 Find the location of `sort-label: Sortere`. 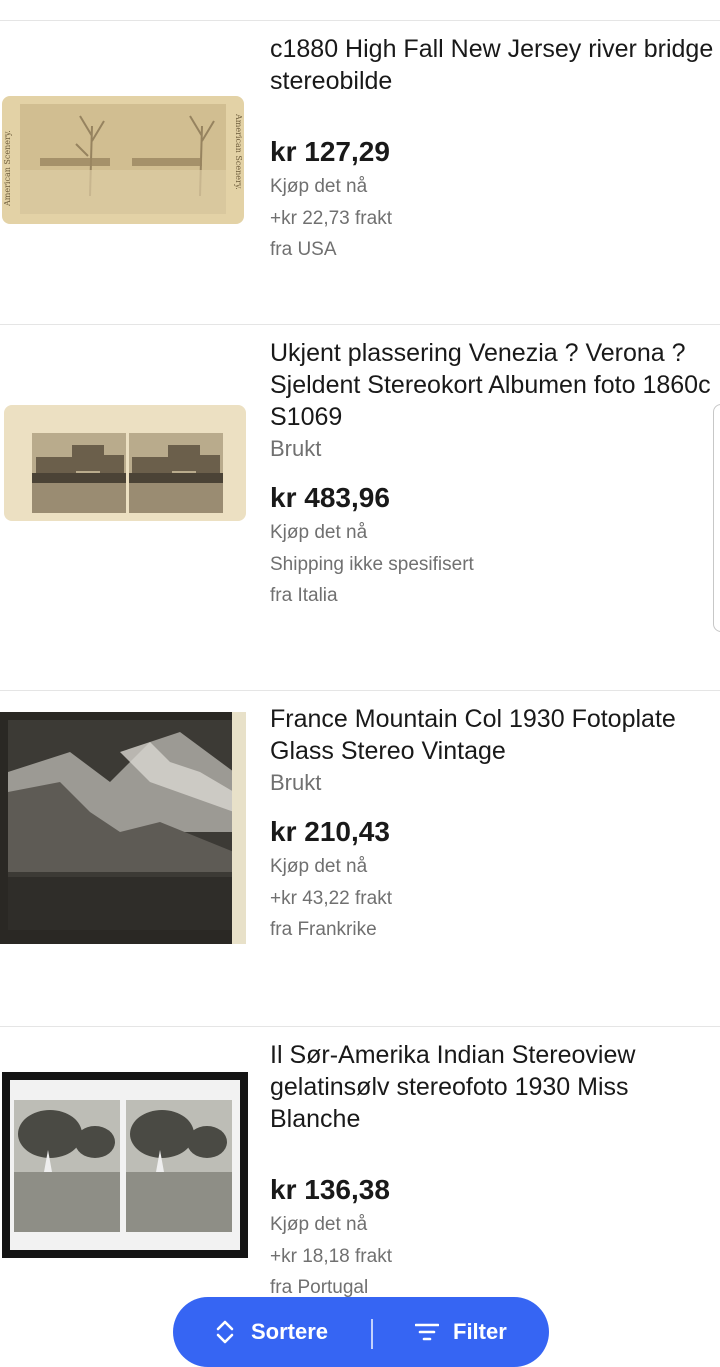

sort-label: Sortere is located at coordinates (290, 1331).